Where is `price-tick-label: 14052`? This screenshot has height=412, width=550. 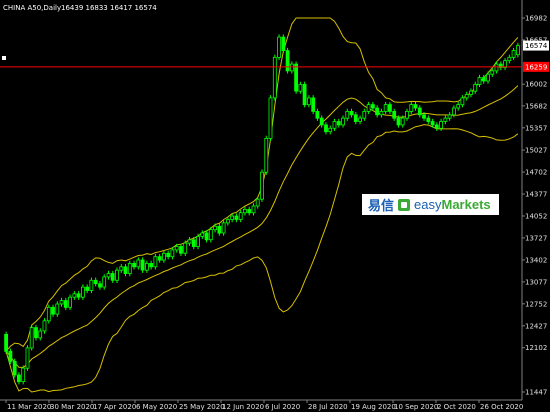 price-tick-label: 14052 is located at coordinates (536, 216).